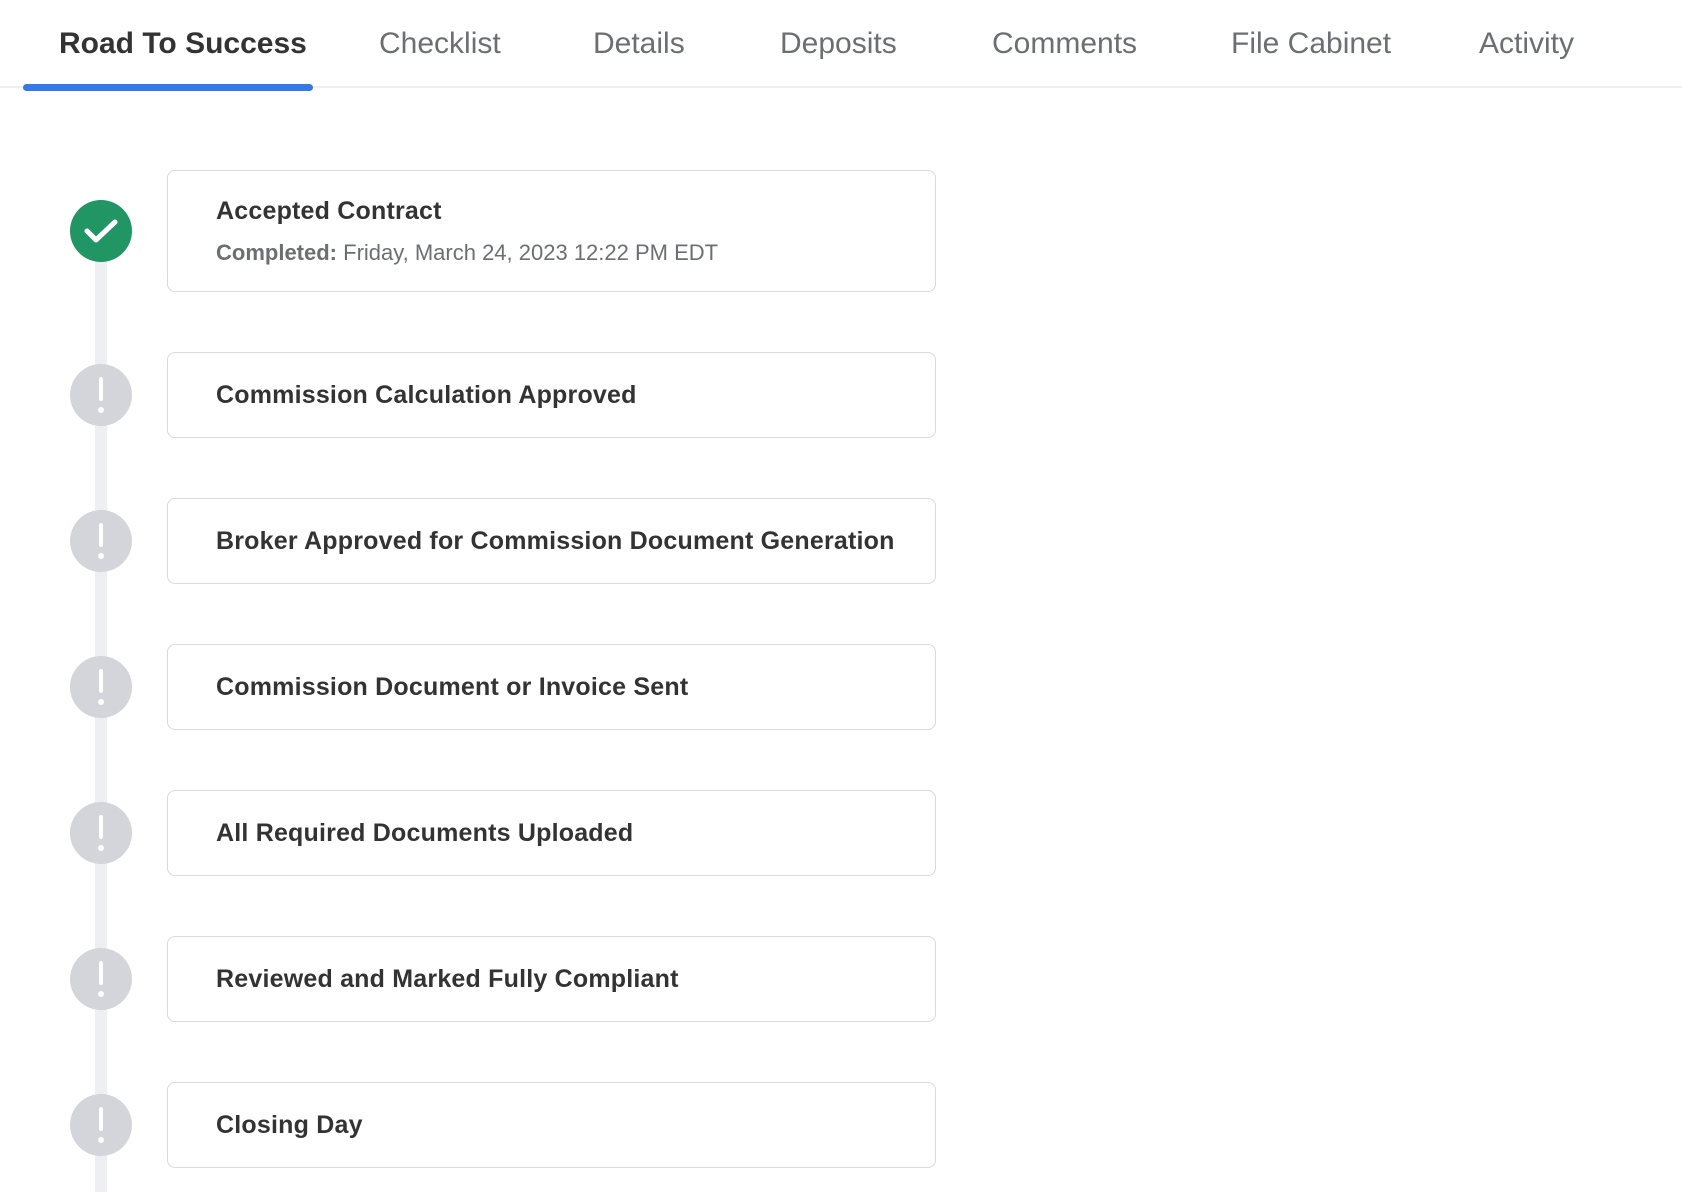  I want to click on step-title: Commission Calculation Approved, so click(426, 394).